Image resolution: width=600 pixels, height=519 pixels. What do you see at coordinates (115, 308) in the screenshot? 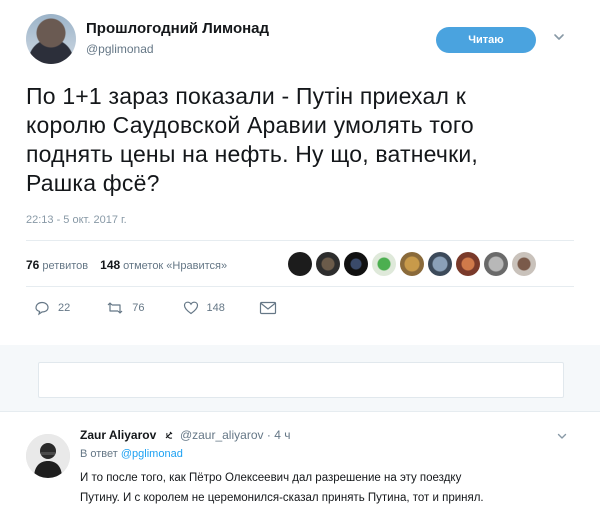
I see `retweet-icon` at bounding box center [115, 308].